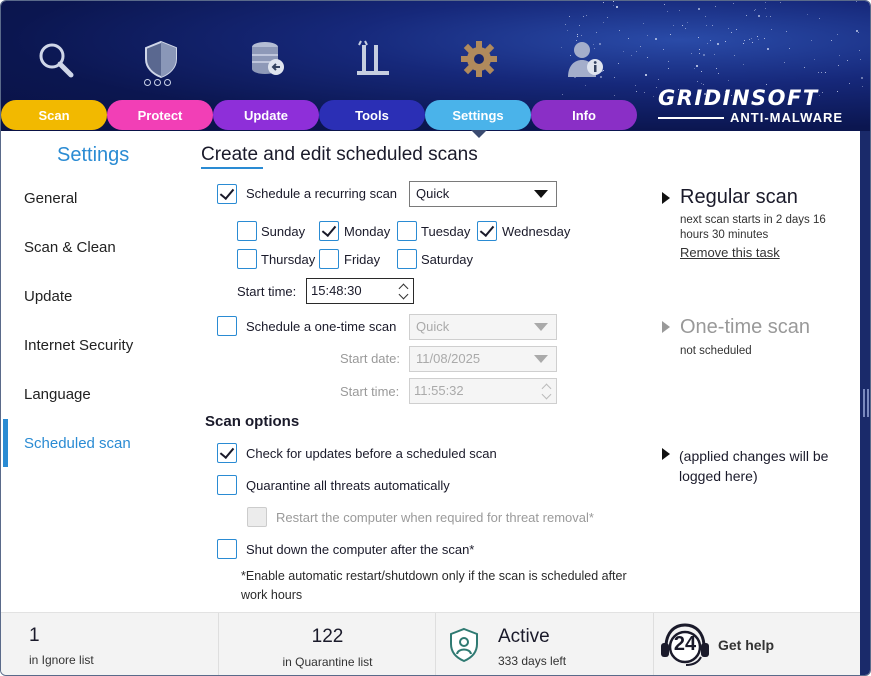  I want to click on day-checkbox-monday, so click(329, 231).